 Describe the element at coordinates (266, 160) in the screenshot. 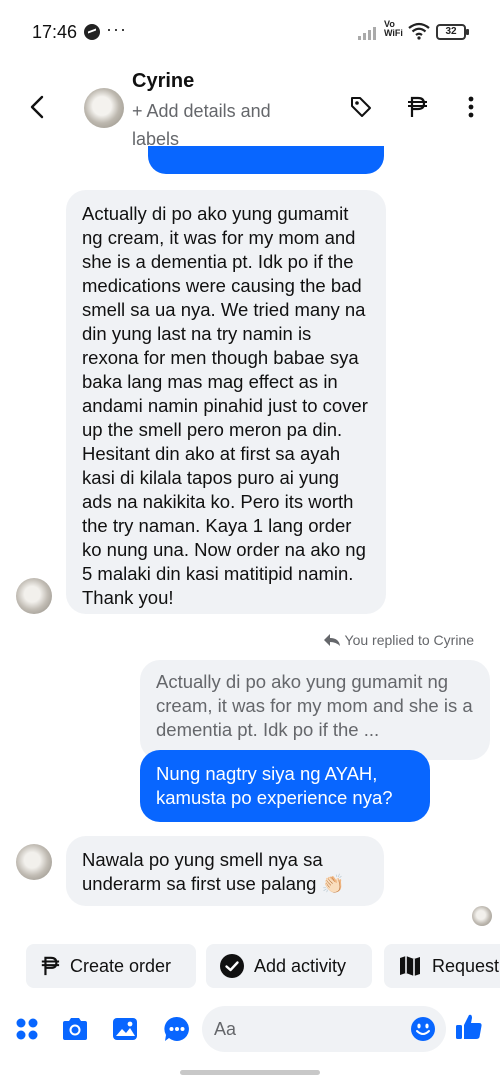

I see `previous-outgoing-bubble` at that location.